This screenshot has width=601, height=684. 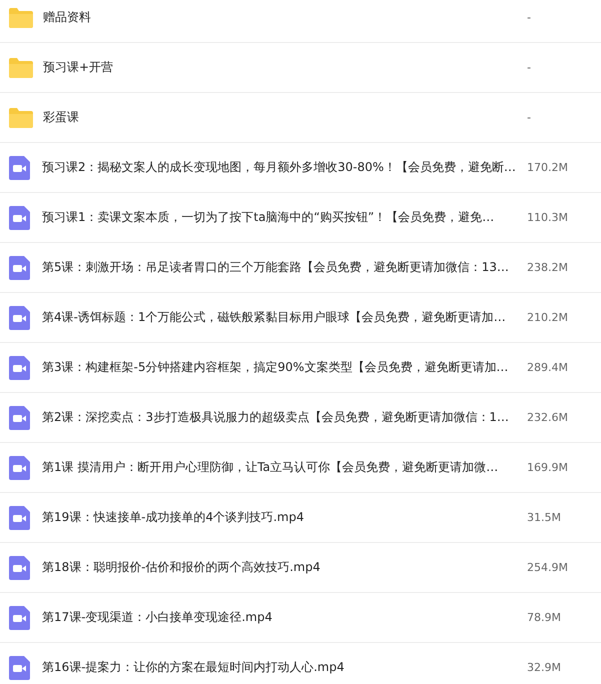 I want to click on file-size: 78.9M, so click(x=544, y=617).